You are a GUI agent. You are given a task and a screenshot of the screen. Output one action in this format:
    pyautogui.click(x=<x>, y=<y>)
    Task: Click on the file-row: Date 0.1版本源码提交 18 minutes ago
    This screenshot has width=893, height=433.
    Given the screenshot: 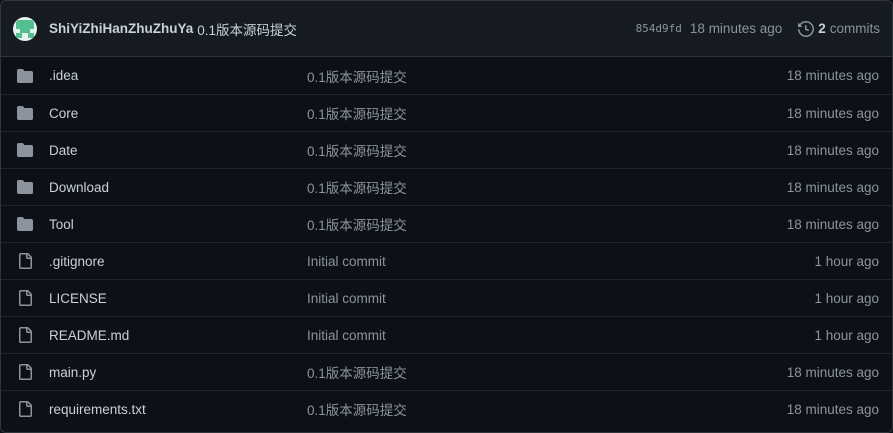 What is the action you would take?
    pyautogui.click(x=446, y=149)
    